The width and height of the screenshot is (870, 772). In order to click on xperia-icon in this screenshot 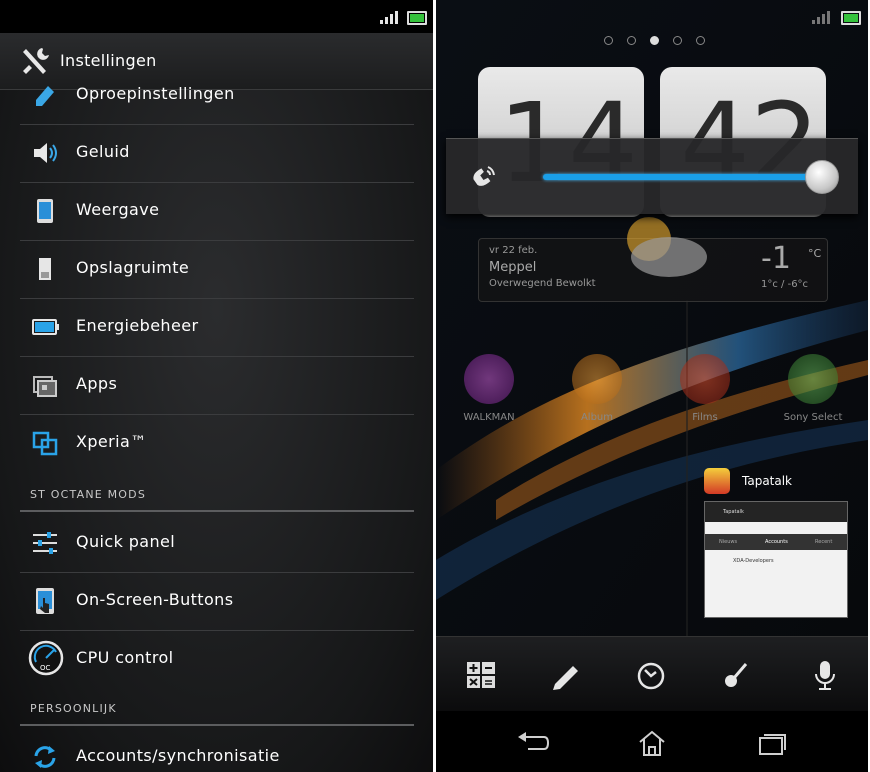, I will do `click(45, 443)`.